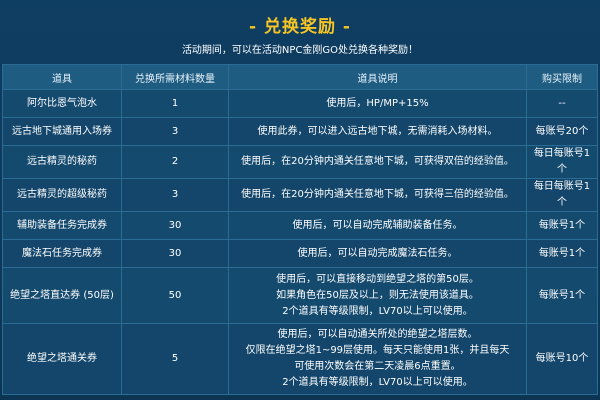 The height and width of the screenshot is (400, 600). I want to click on table-row: 阿尔比恩气泡水 1 使用后，HP/MP+15% --, so click(300, 103).